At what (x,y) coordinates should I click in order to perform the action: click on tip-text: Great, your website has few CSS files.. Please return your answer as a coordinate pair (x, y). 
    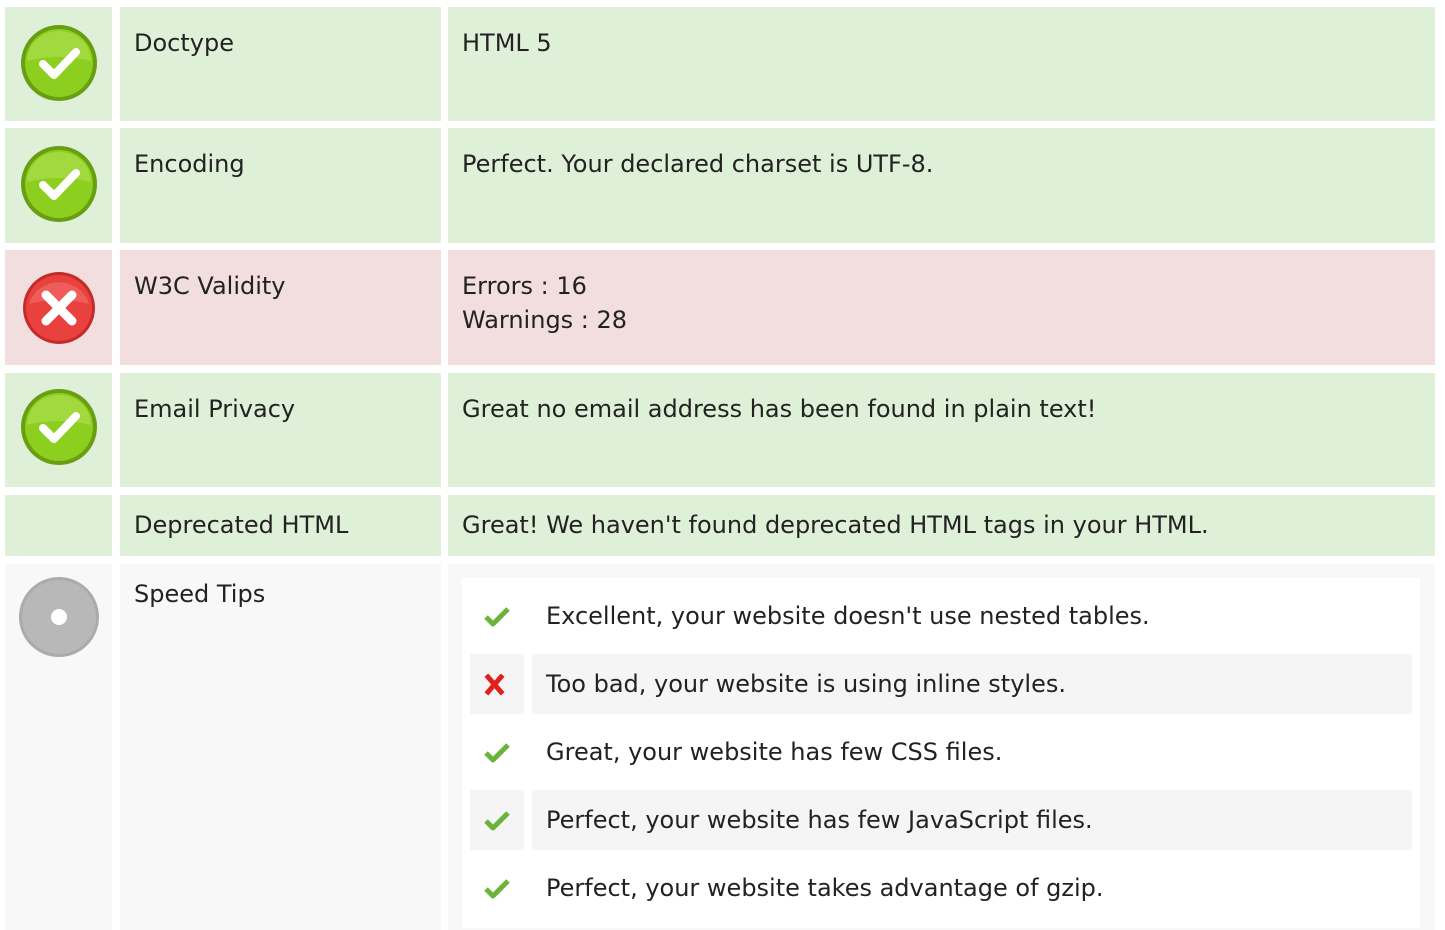
    Looking at the image, I should click on (774, 752).